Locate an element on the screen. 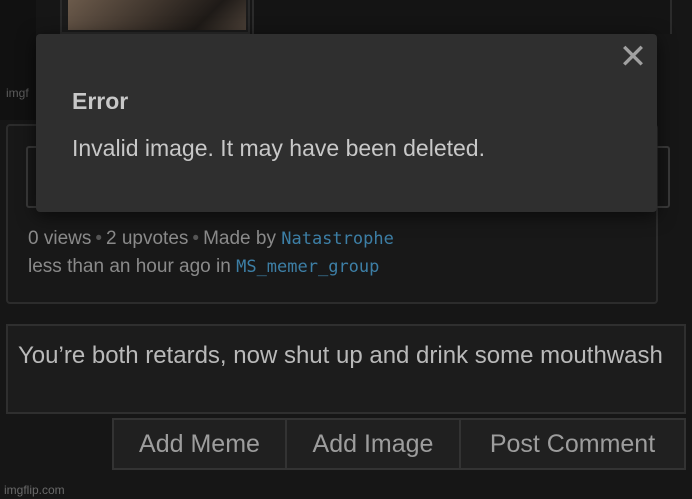 The image size is (692, 499). meme-stats: 0 views • 2 upvotes • Made by Natastrophe is located at coordinates (211, 239).